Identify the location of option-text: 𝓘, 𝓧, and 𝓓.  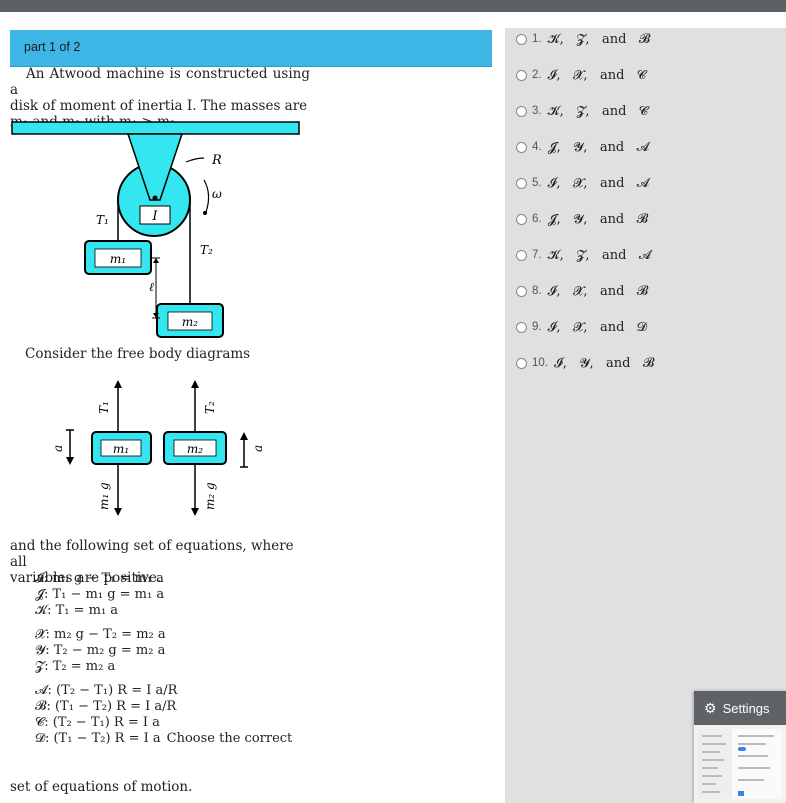
(597, 327).